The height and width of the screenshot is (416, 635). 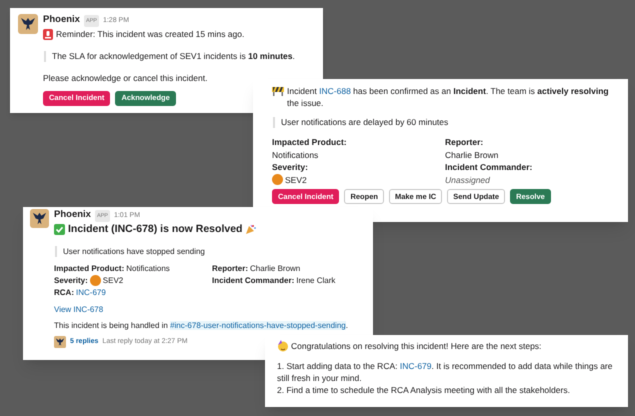 I want to click on field-value: Unassigned, so click(x=467, y=180).